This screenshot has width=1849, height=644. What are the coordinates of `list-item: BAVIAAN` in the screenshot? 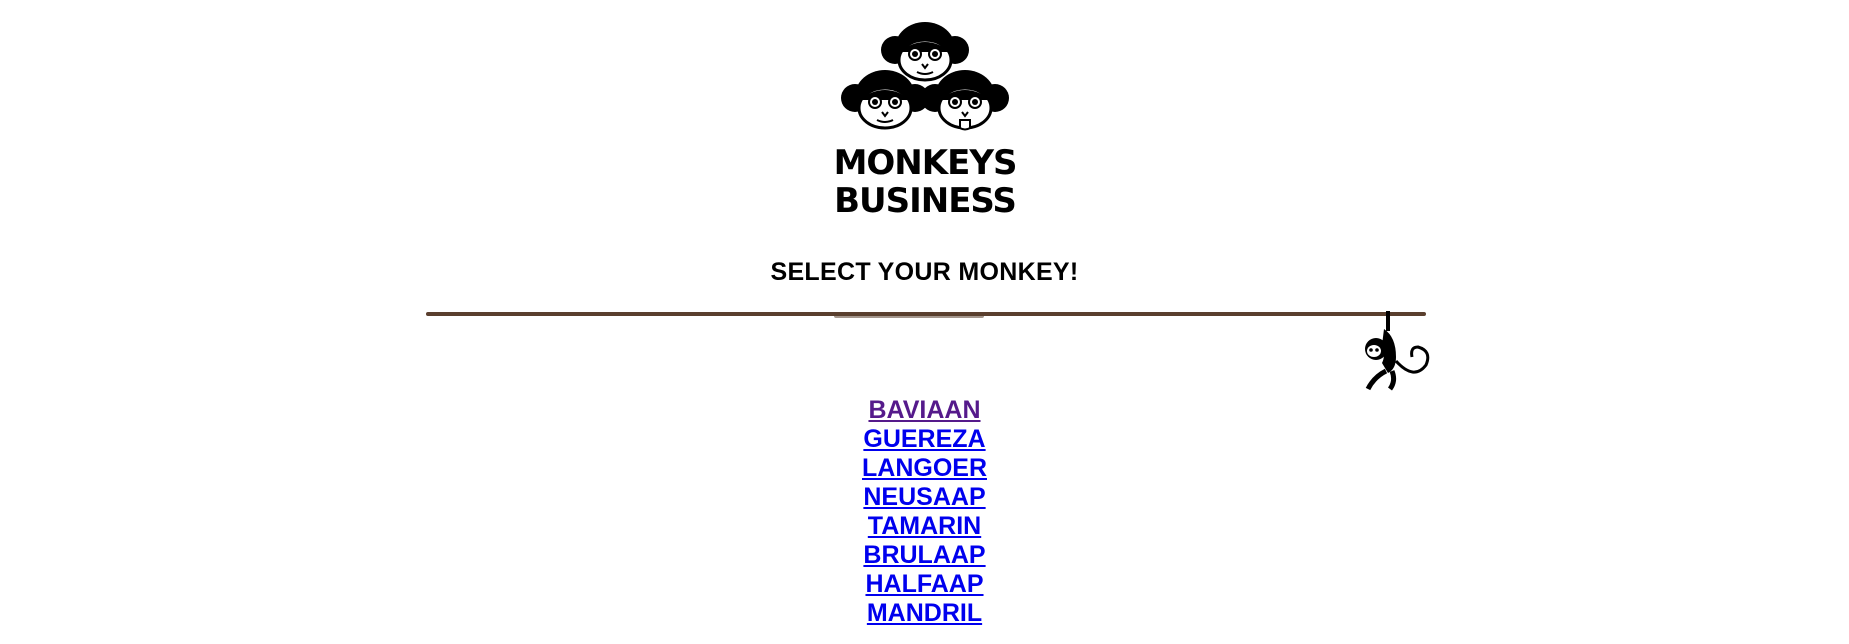 It's located at (924, 410).